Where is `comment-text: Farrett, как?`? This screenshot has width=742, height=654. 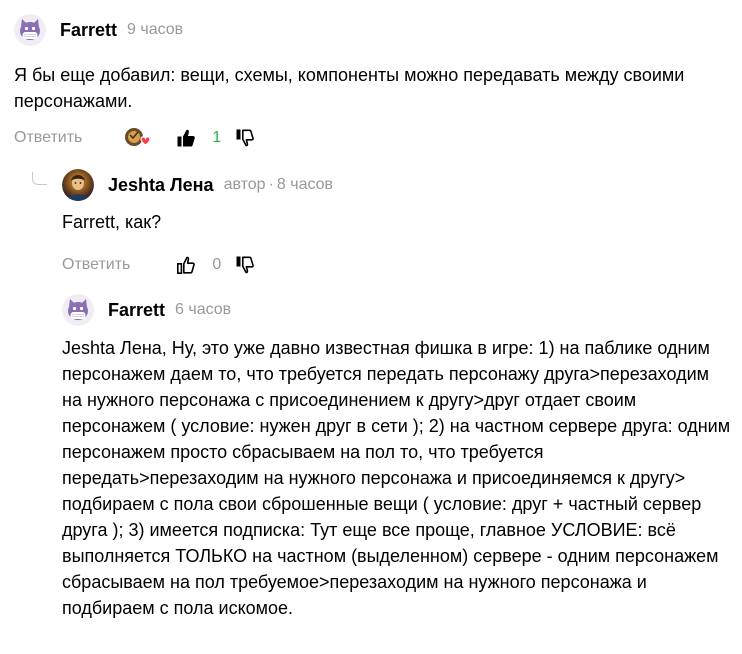 comment-text: Farrett, как? is located at coordinates (112, 222).